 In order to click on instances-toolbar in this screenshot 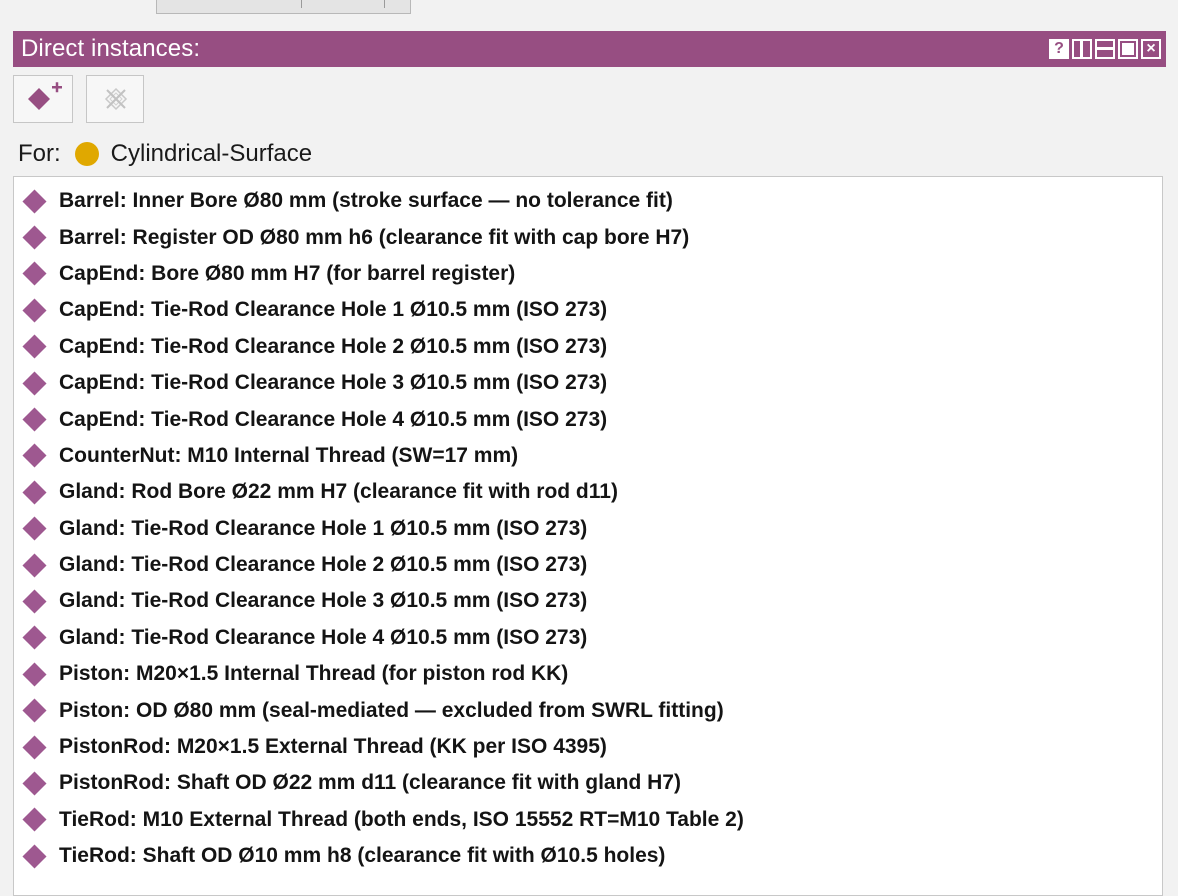, I will do `click(78, 100)`.